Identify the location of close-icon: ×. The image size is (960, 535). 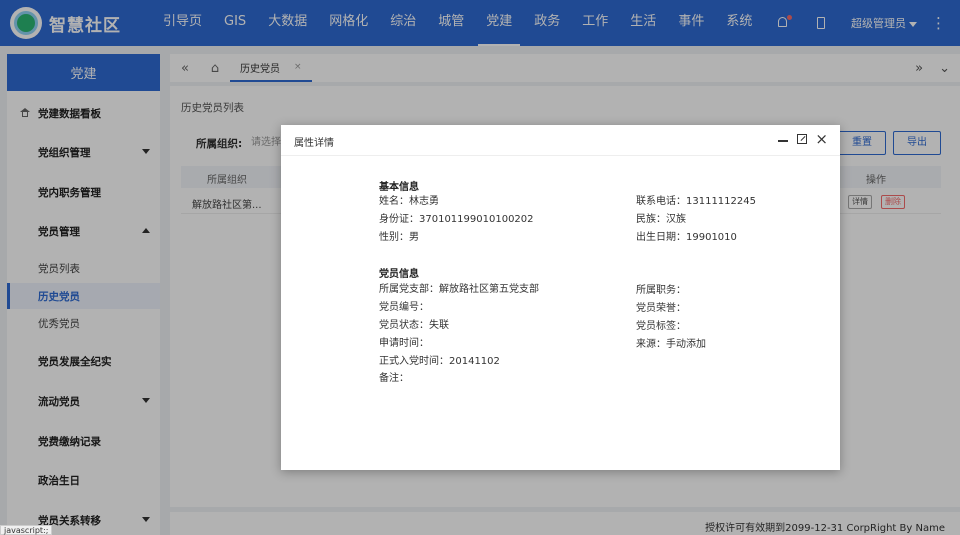
(821, 139).